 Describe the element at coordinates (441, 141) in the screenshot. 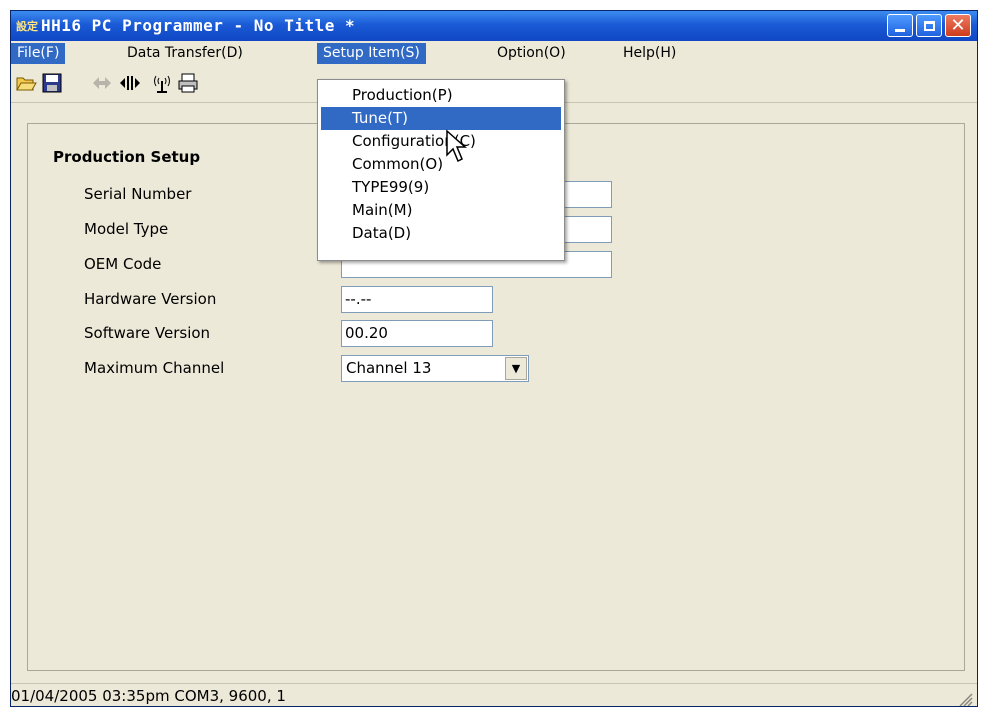

I see `menu-item-configuration: Configuration(C)` at that location.